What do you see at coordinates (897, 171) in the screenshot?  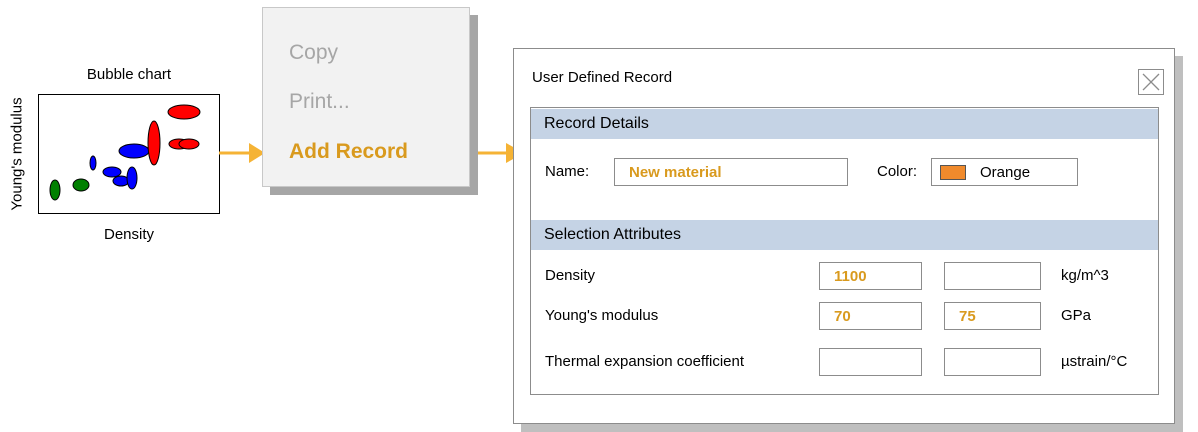 I see `color-label: Color:` at bounding box center [897, 171].